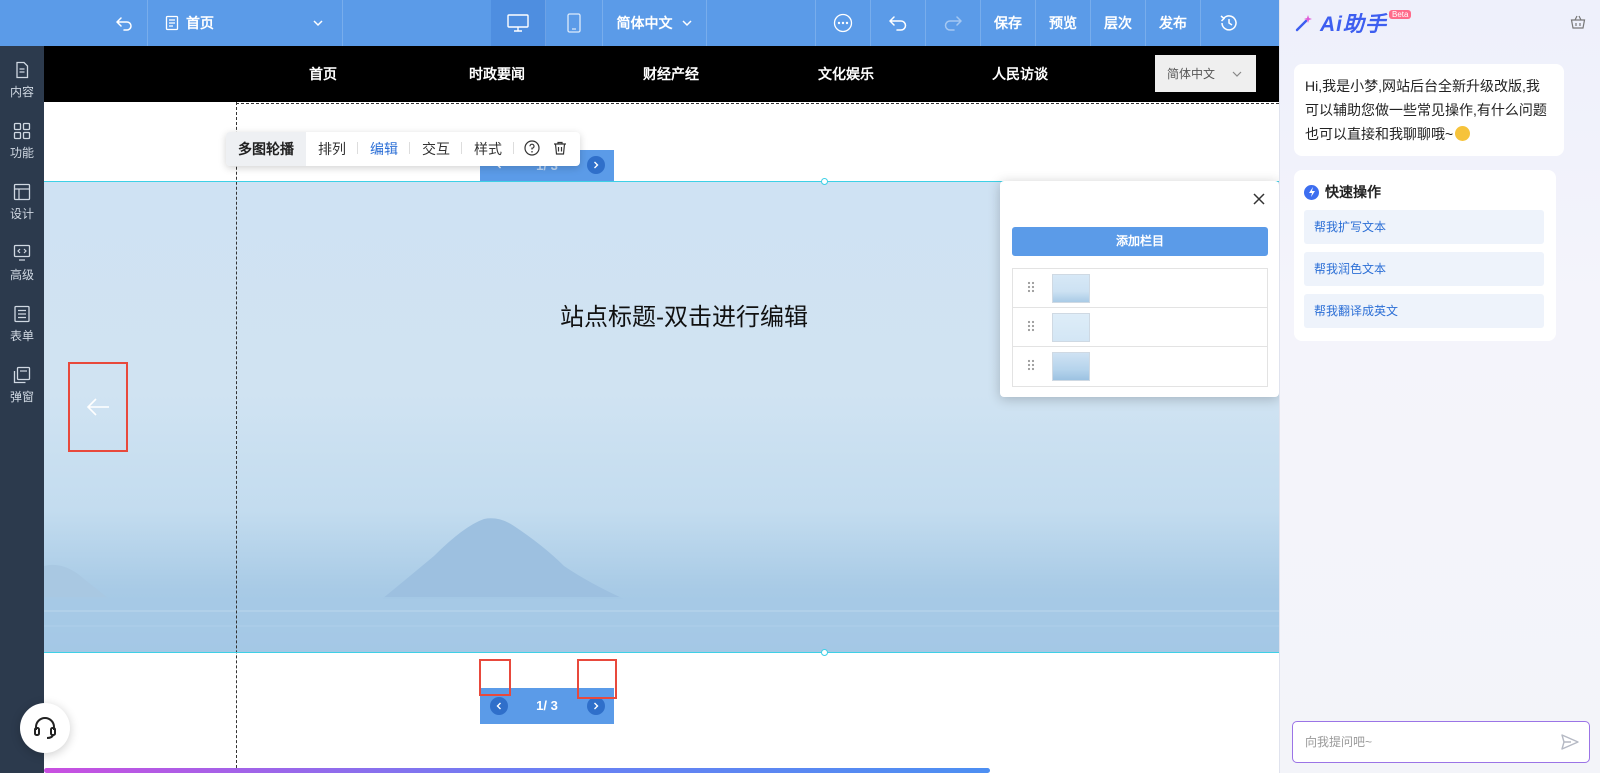 This screenshot has height=773, width=1600. I want to click on quick-actions-card: 快速操作 帮我扩写文本 帮我润色文本 帮我翻译成英文, so click(1425, 255).